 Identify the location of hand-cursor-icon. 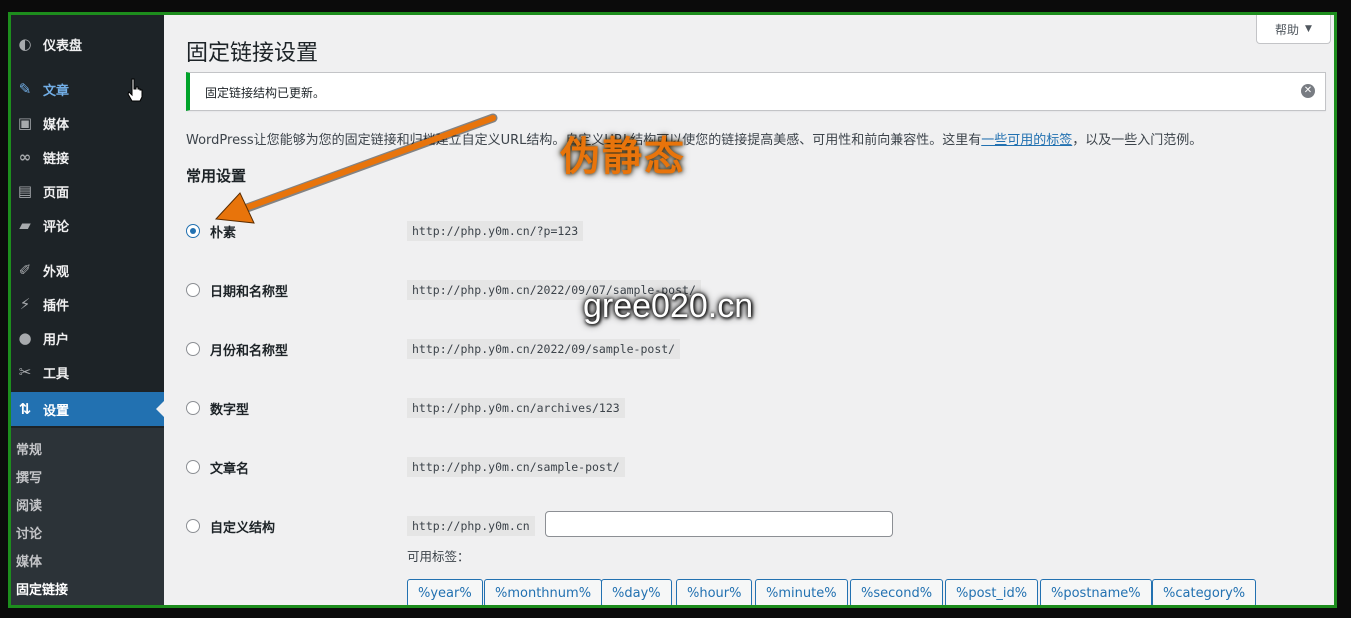
(135, 90).